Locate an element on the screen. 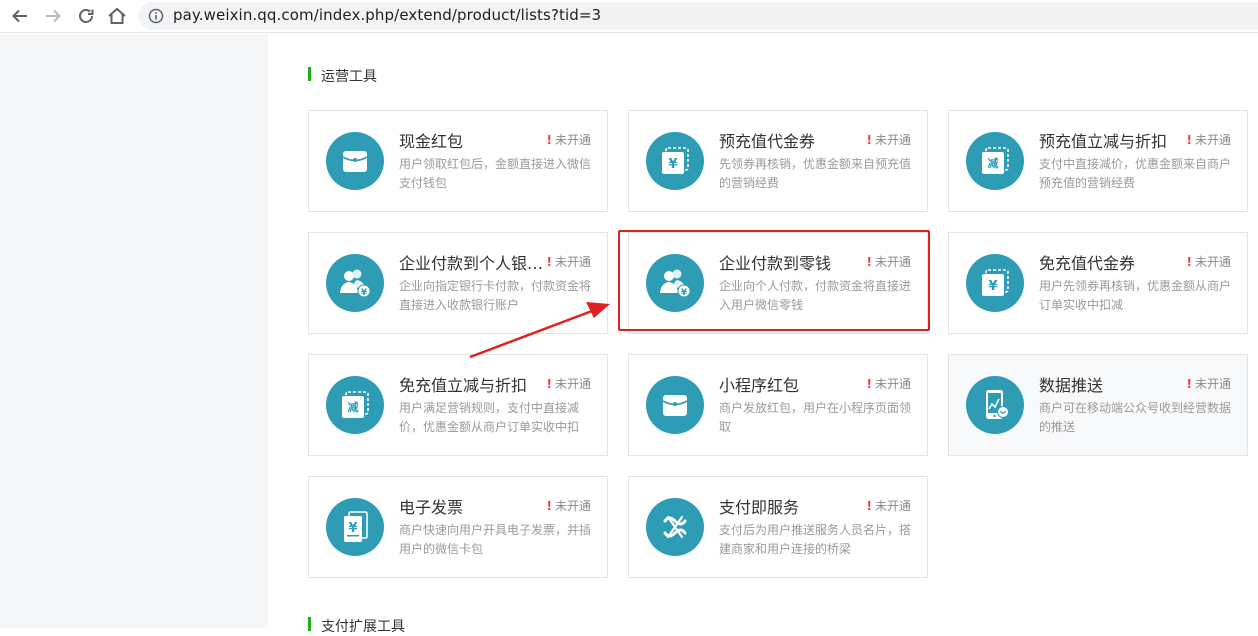 This screenshot has height=636, width=1258. product-description: 用户先领券再核销，优惠金额从商户订单实收中扣减 is located at coordinates (1135, 295).